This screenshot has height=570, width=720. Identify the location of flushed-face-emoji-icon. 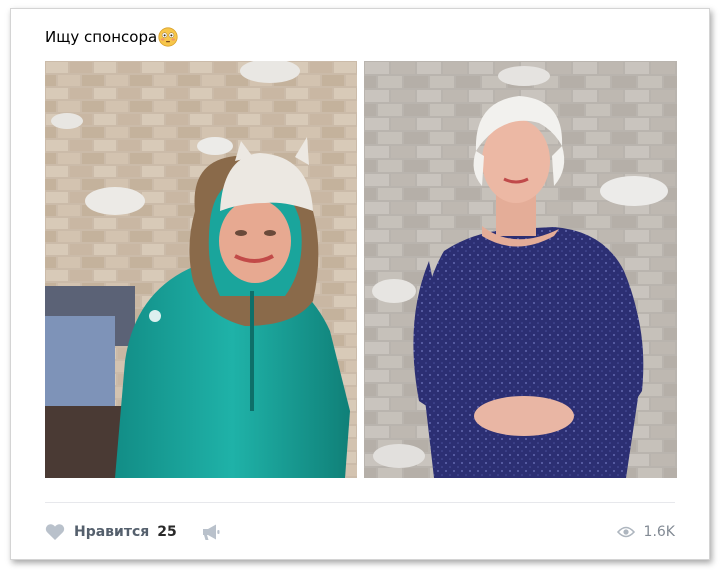
(168, 37).